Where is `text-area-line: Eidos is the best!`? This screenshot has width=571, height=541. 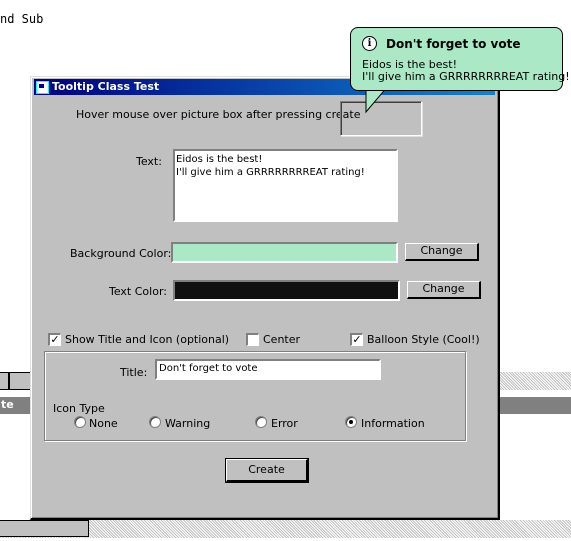
text-area-line: Eidos is the best! is located at coordinates (219, 159).